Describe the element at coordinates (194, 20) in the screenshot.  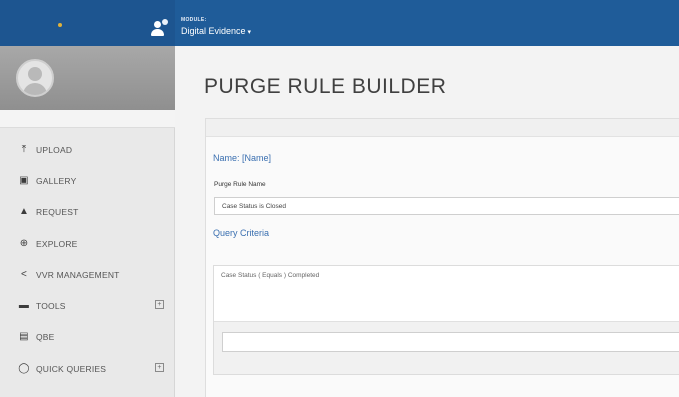
I see `module-label: MODULE:` at that location.